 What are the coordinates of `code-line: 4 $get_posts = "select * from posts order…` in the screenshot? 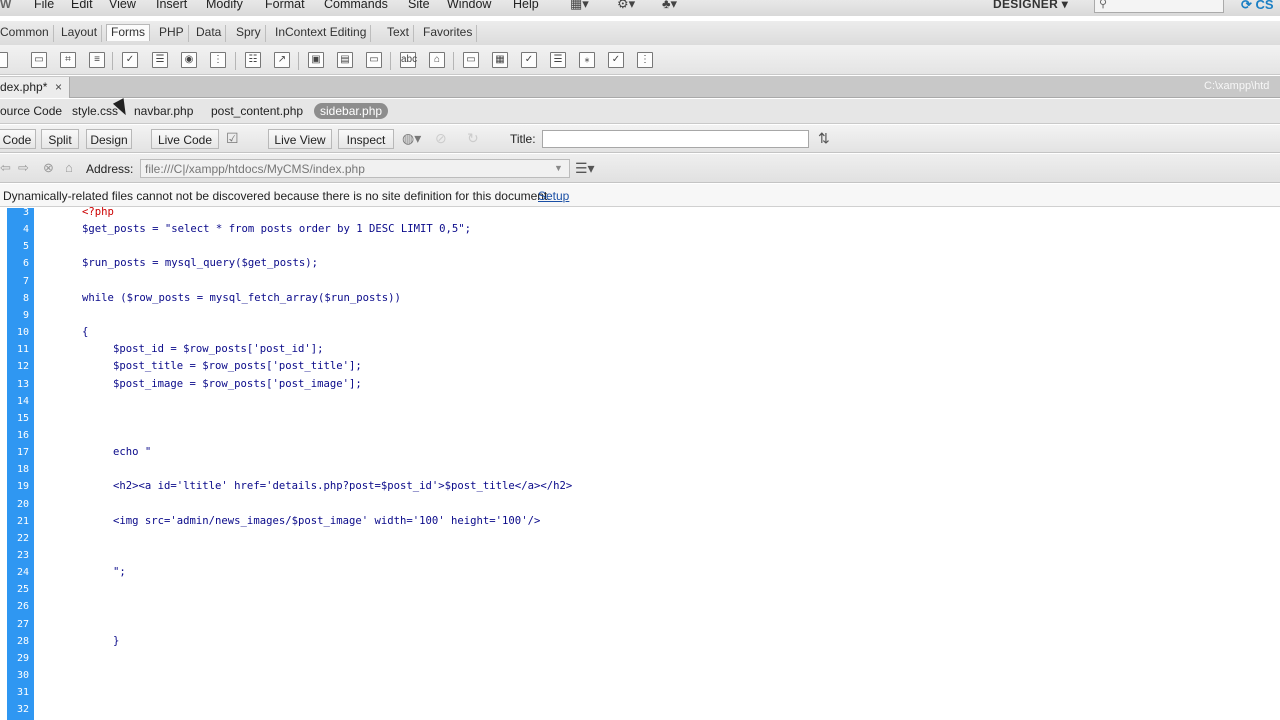 It's located at (640, 230).